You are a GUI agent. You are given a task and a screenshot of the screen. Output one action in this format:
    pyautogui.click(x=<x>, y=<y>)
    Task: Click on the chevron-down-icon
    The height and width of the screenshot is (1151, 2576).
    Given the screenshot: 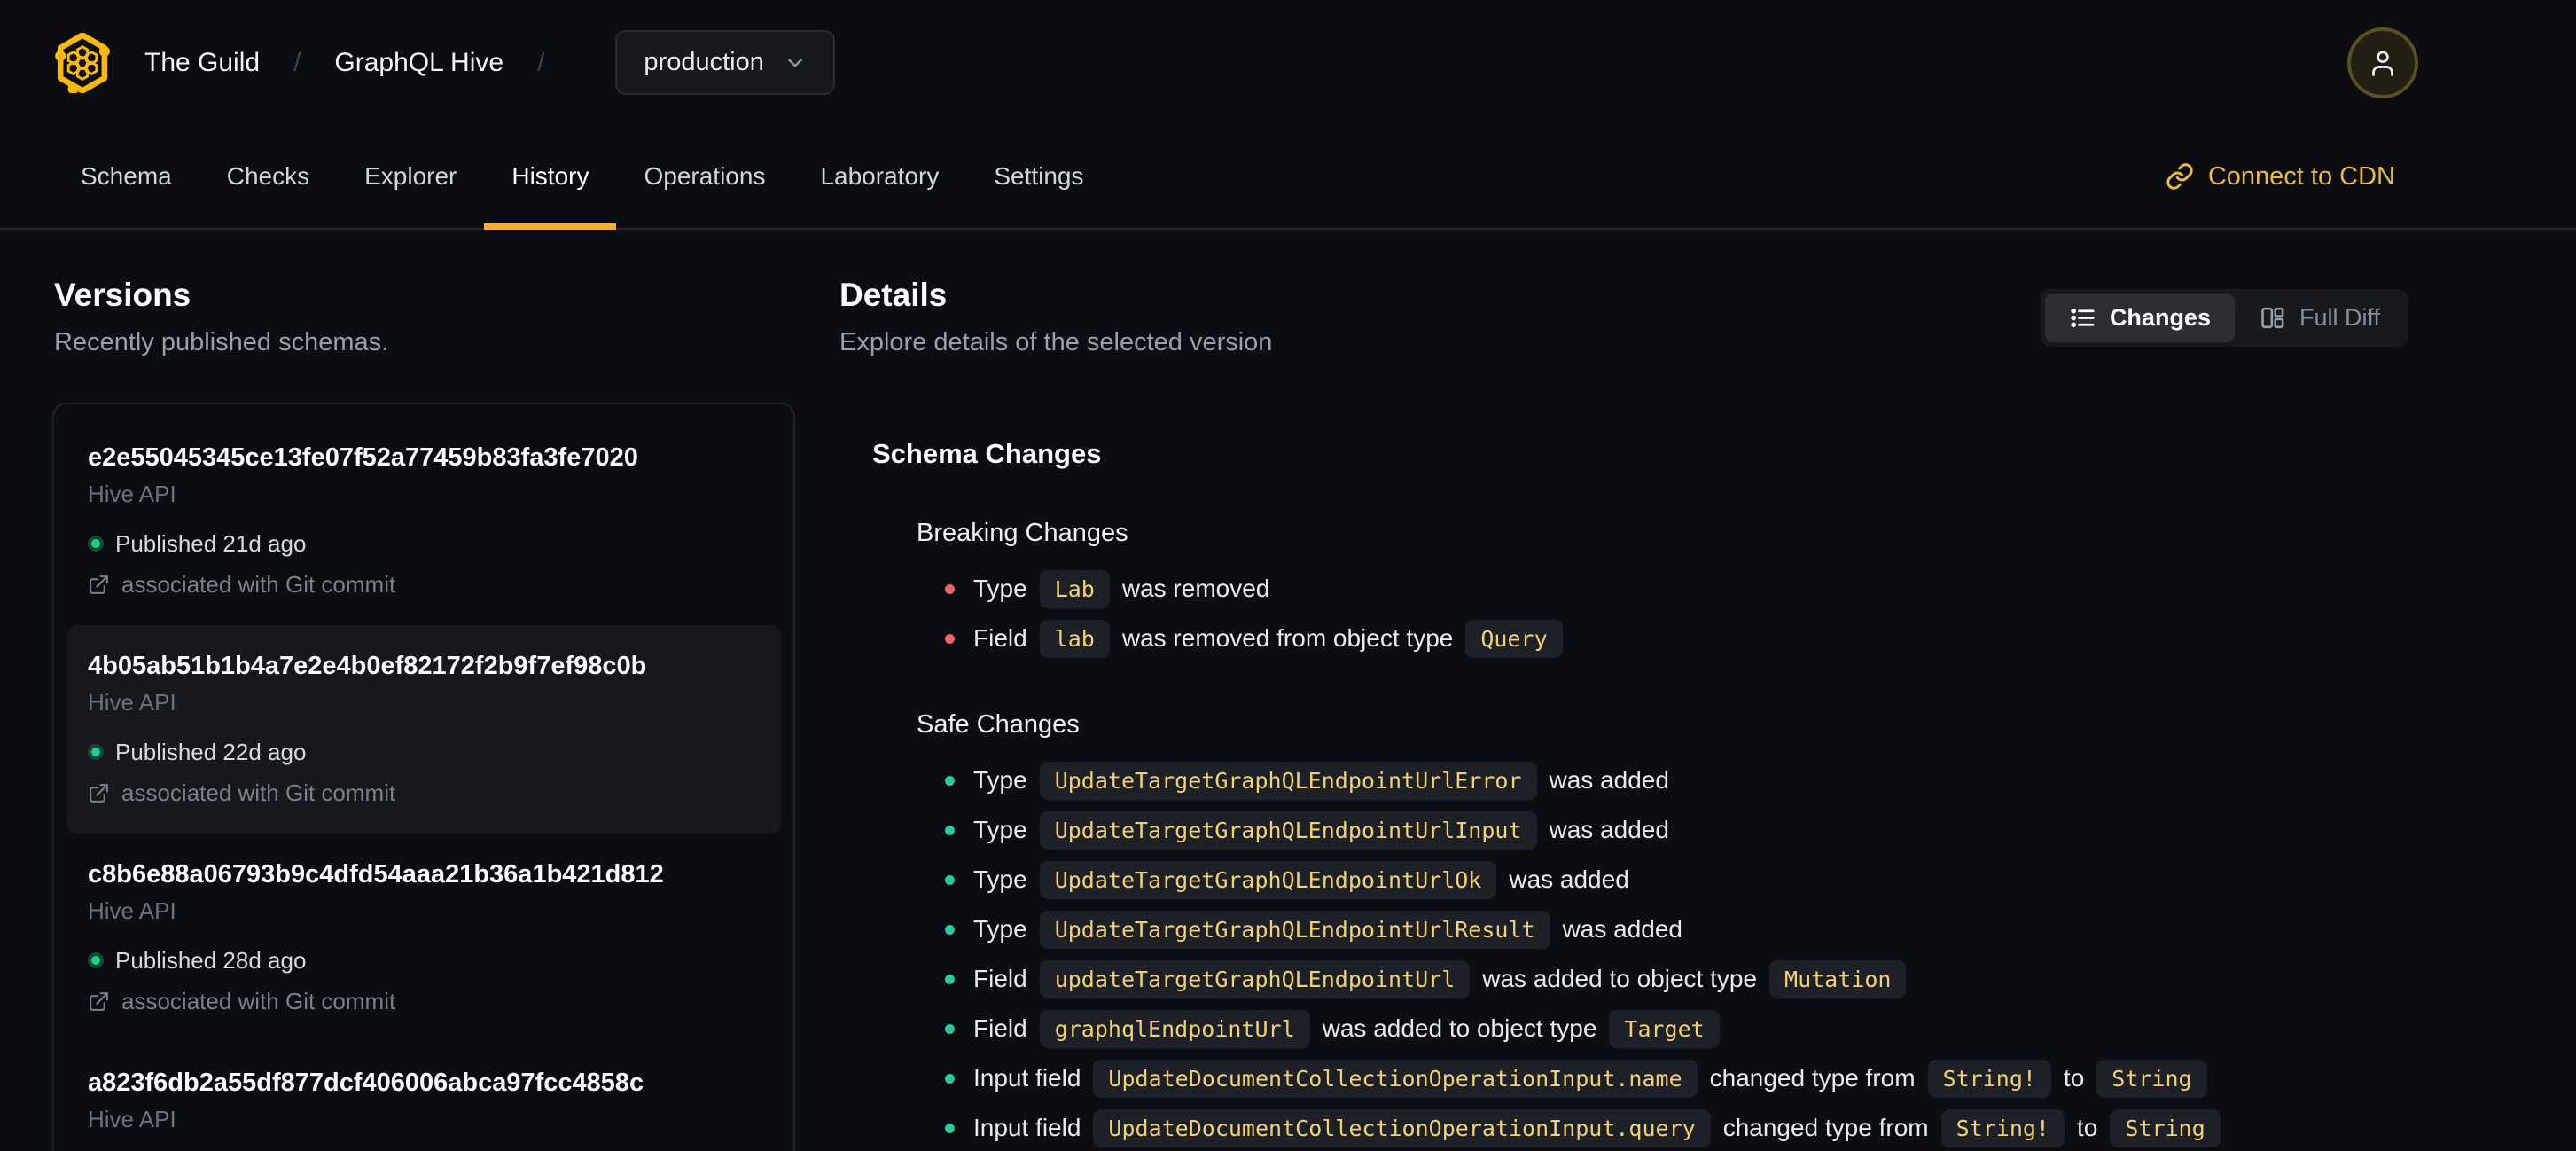 What is the action you would take?
    pyautogui.click(x=795, y=62)
    